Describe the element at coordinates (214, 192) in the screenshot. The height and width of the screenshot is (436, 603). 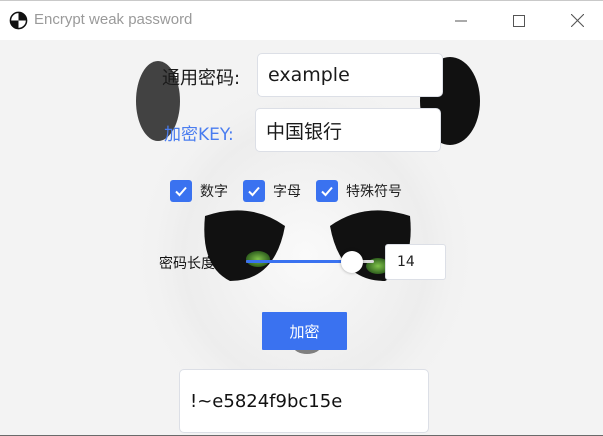
I see `digits-checkbox-label: 数字` at that location.